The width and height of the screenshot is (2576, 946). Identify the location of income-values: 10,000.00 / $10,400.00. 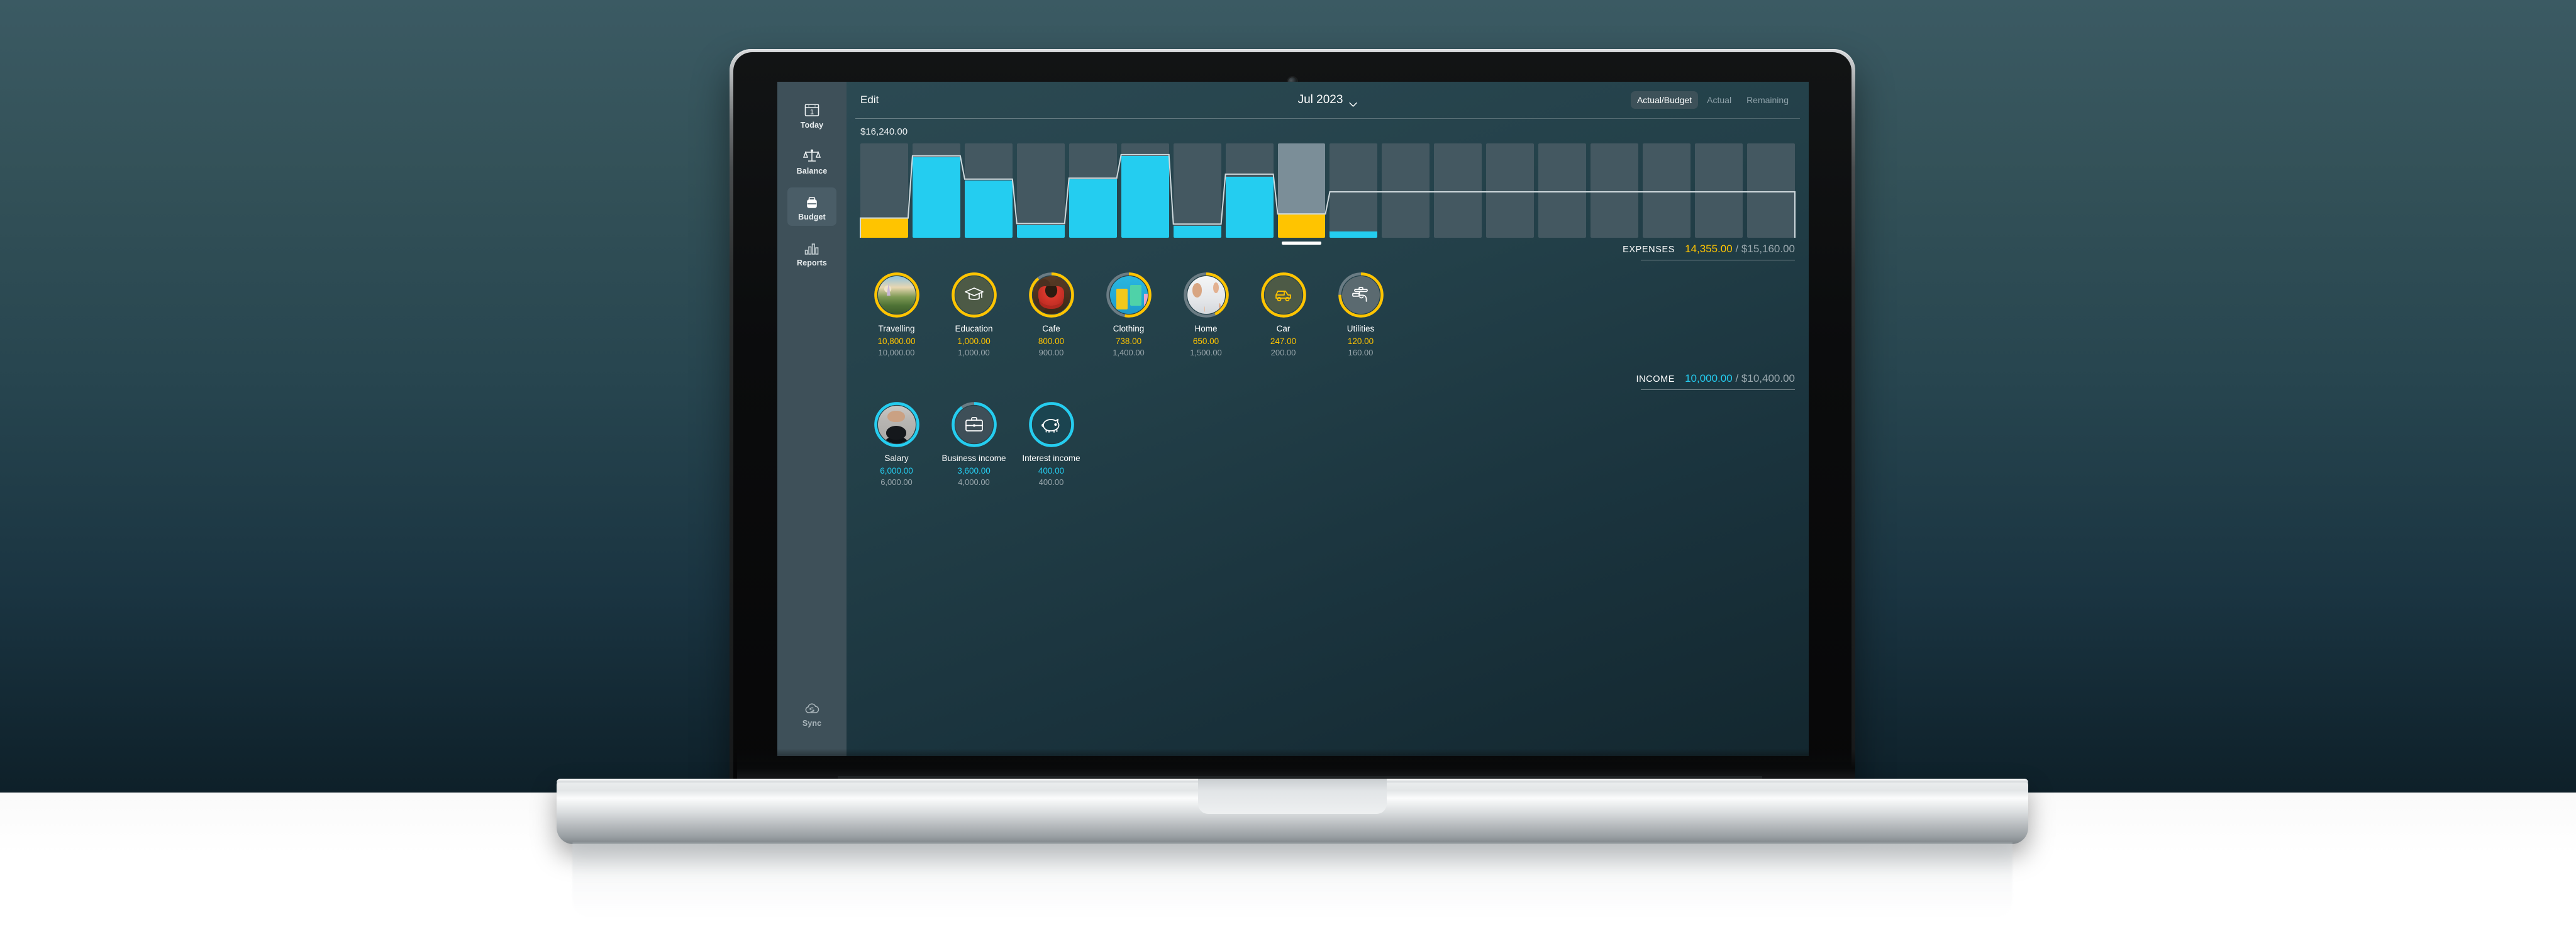
(1740, 379).